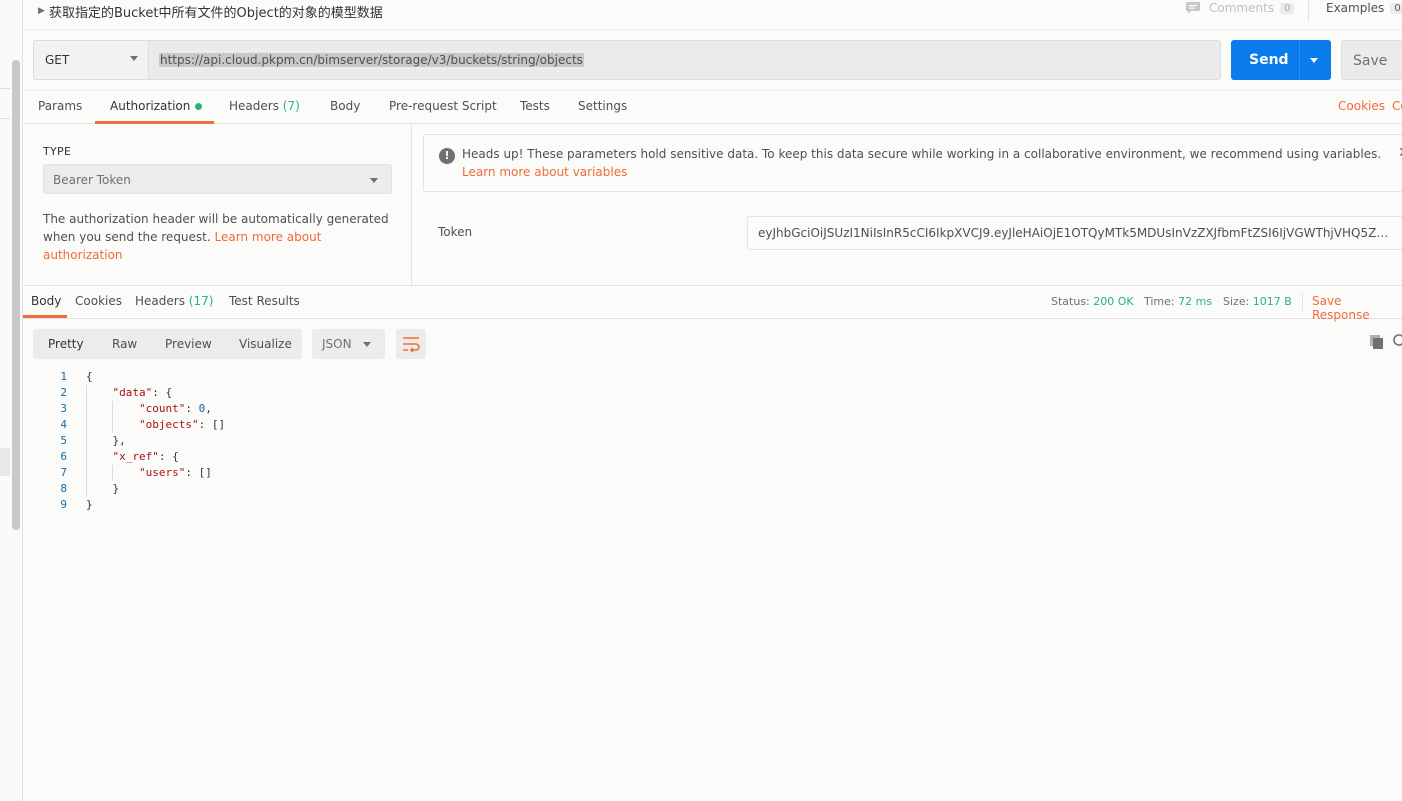 This screenshot has width=1402, height=801. Describe the element at coordinates (63, 504) in the screenshot. I see `line-number: 9` at that location.